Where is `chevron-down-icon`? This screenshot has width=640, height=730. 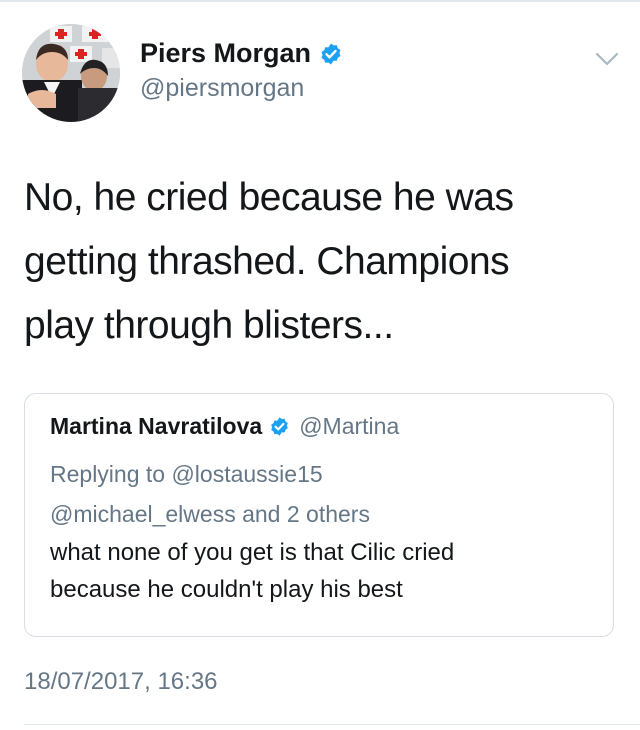
chevron-down-icon is located at coordinates (607, 59).